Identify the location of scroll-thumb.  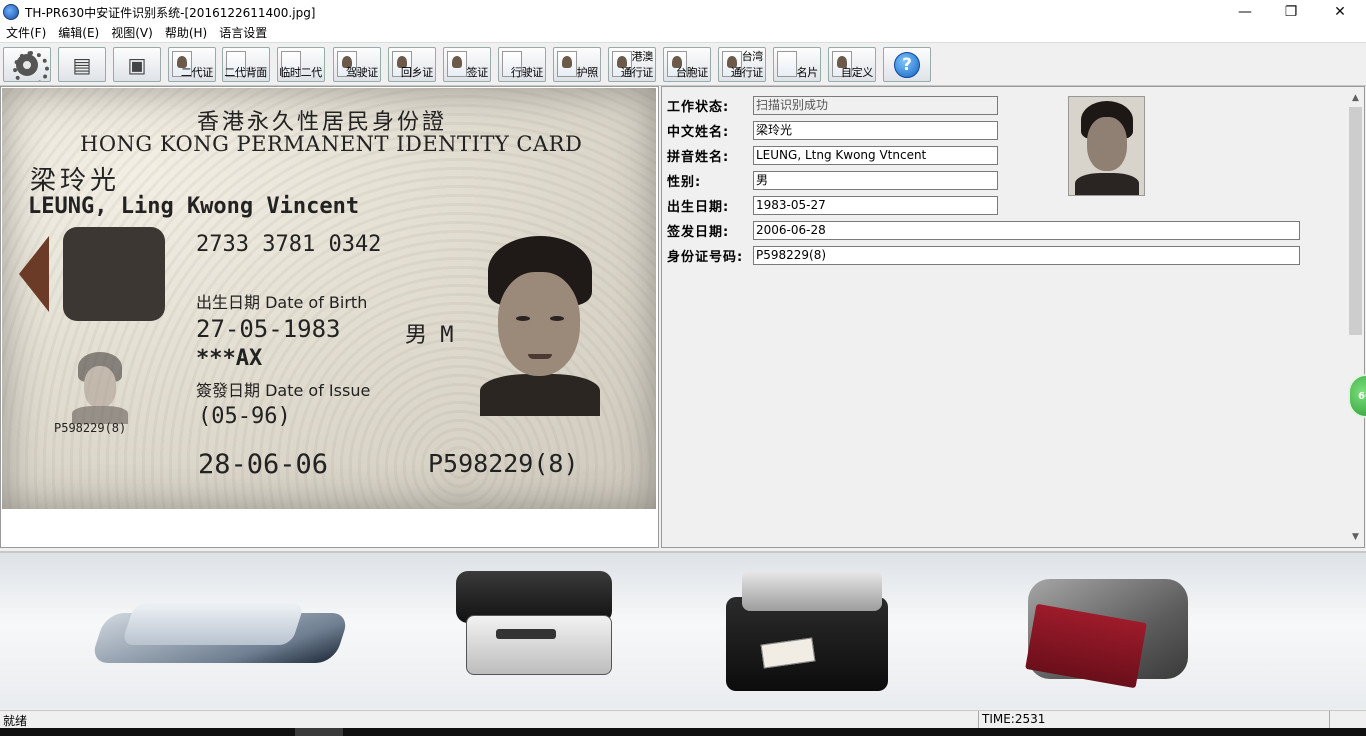
(1355, 221).